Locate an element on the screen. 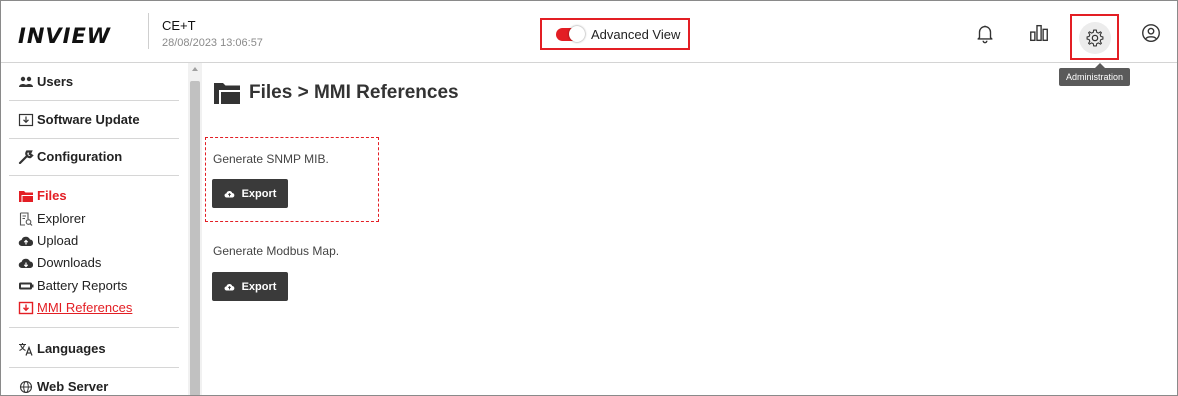 The height and width of the screenshot is (396, 1178). export-modbus-button: Export is located at coordinates (250, 286).